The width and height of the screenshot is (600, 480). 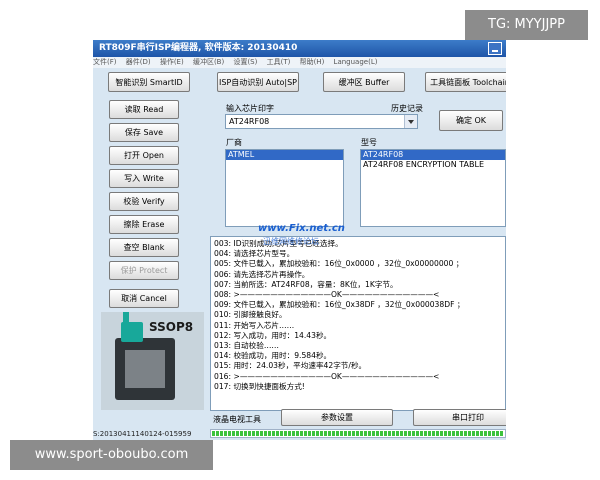 I want to click on model-list: AT24RF08 AT24RF08 ENCRYPTION TABLE, so click(x=433, y=188).